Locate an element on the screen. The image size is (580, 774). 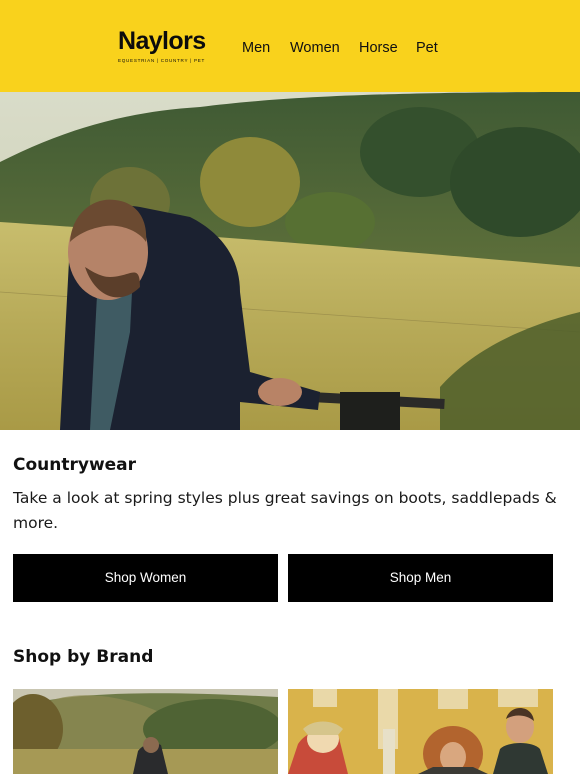
nav-link-women: Women is located at coordinates (315, 48).